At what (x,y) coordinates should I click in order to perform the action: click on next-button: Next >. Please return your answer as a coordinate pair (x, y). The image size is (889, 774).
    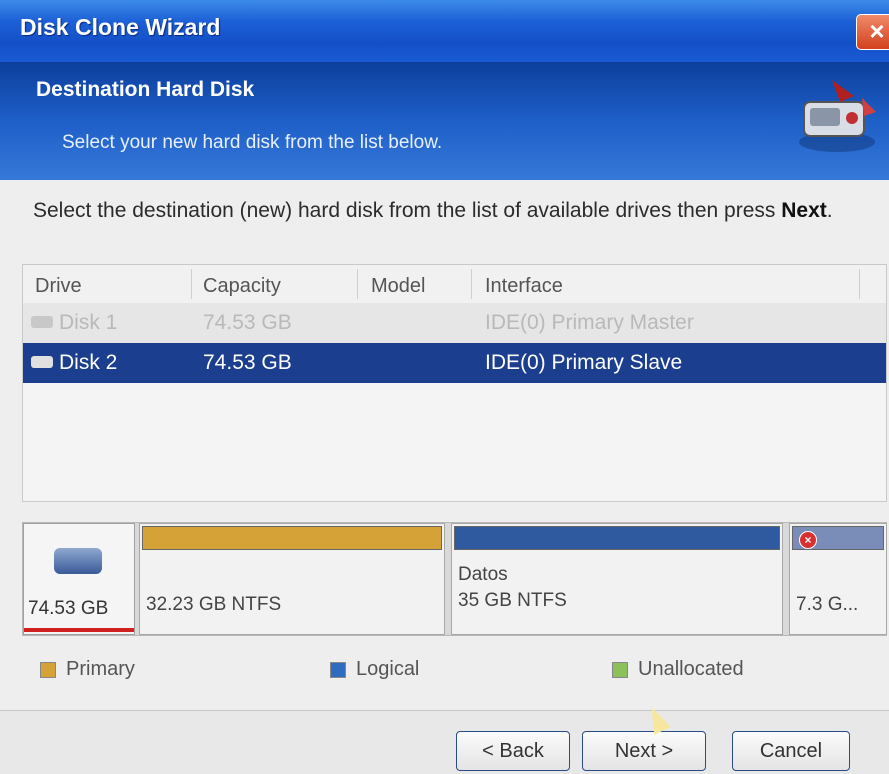
    Looking at the image, I should click on (644, 751).